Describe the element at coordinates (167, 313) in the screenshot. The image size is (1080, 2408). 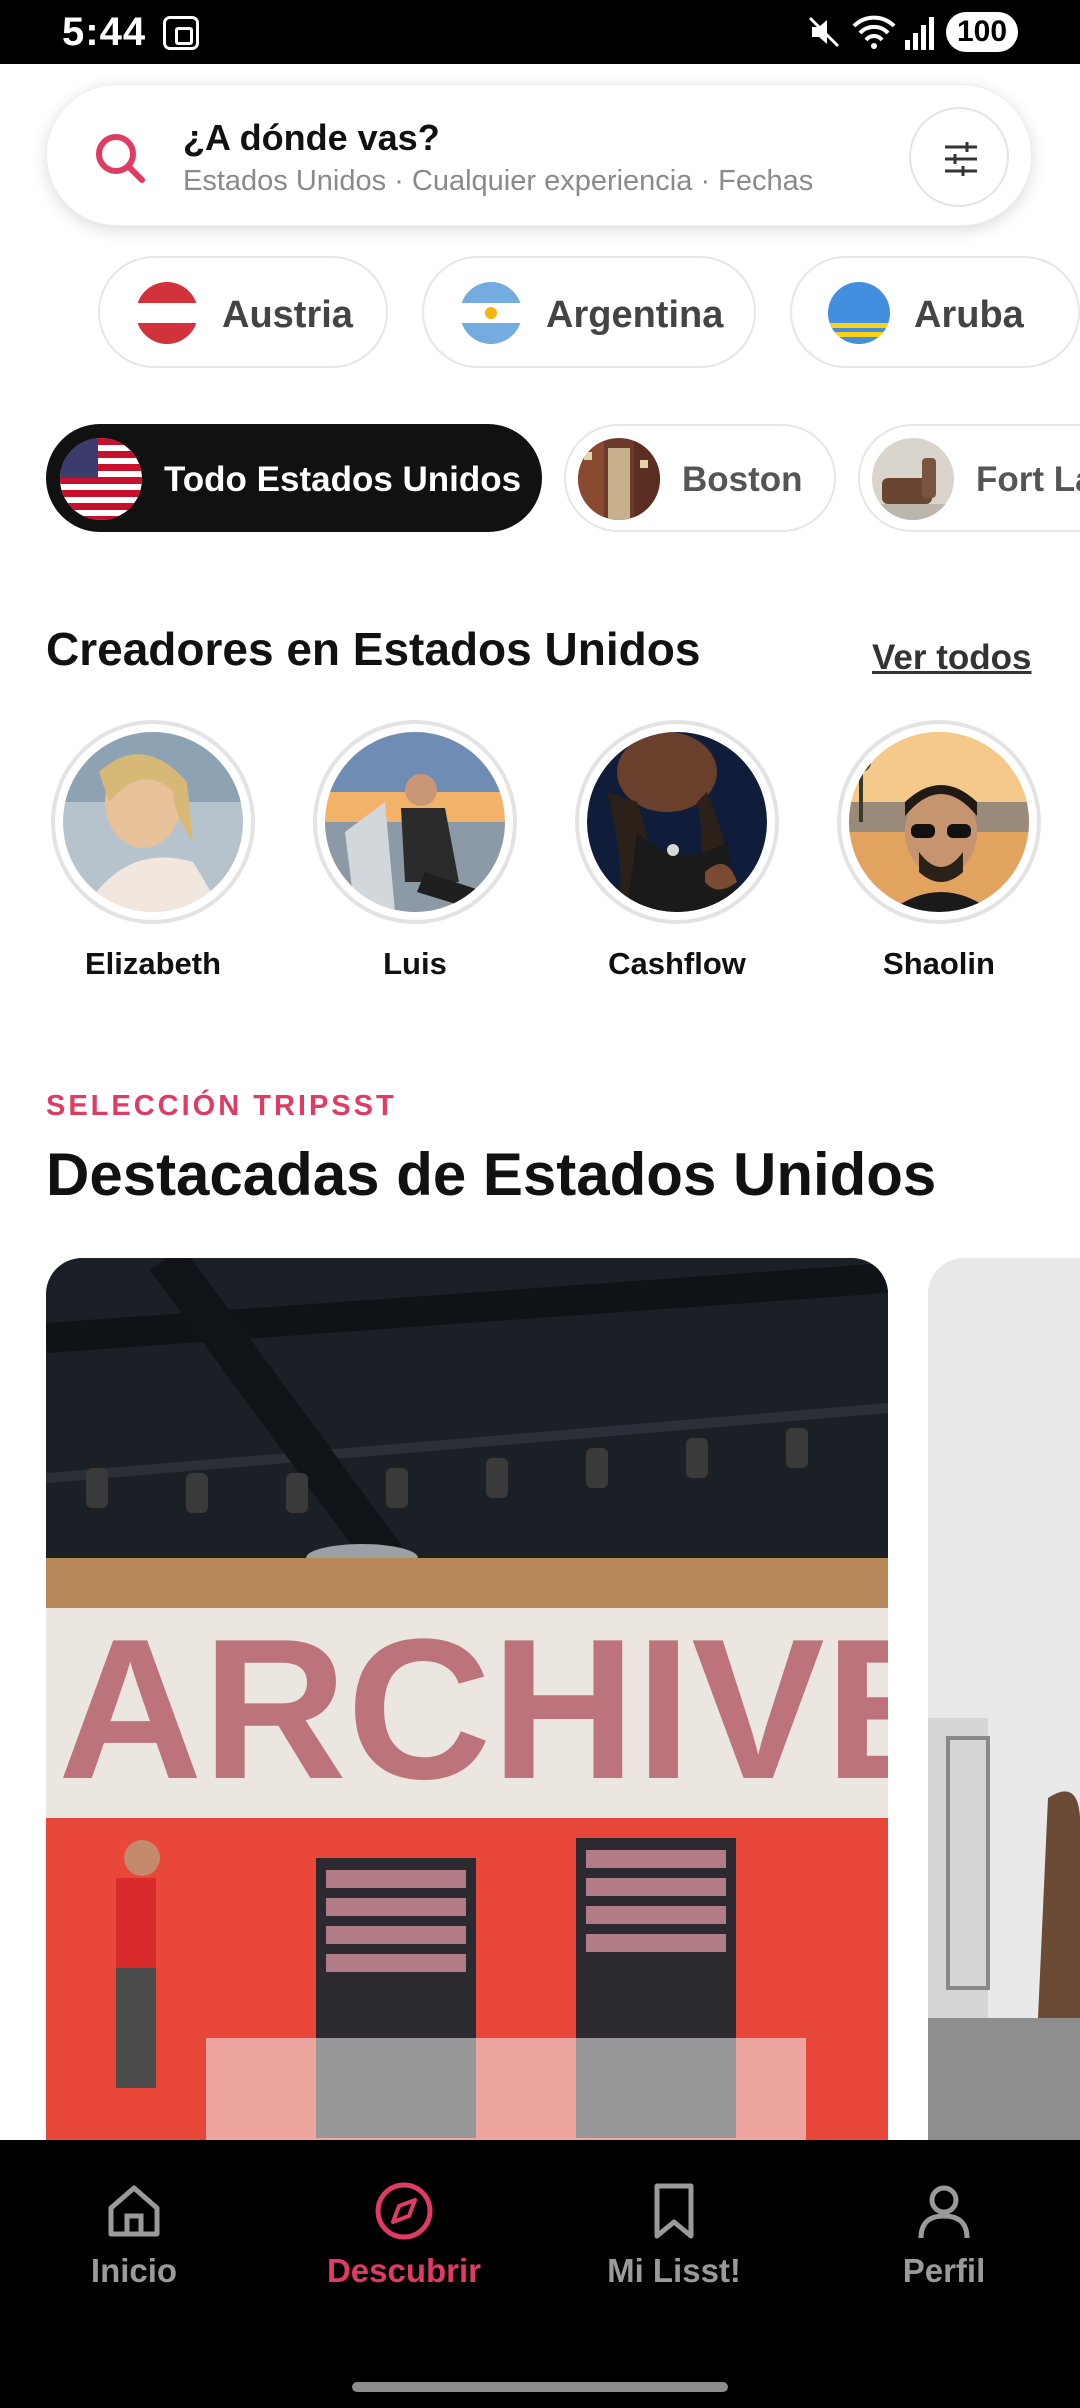
I see `austria-flag-icon` at that location.